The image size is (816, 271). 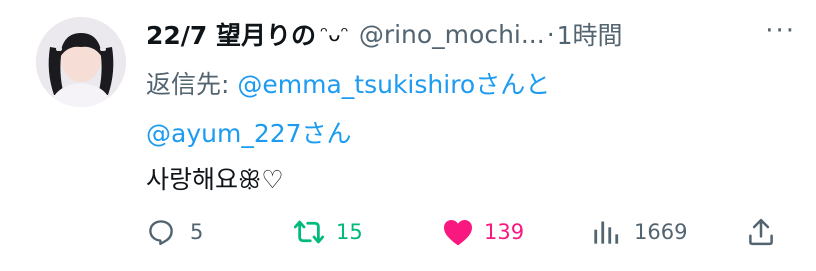 What do you see at coordinates (356, 84) in the screenshot?
I see `mention-link: @emma_tsukishiro` at bounding box center [356, 84].